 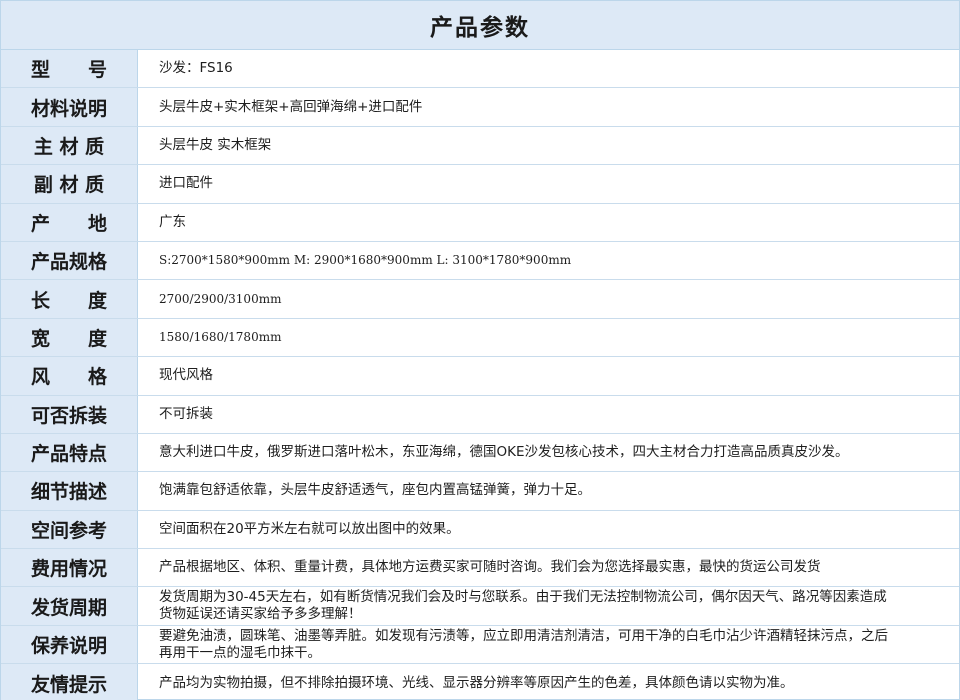 I want to click on row-label: 产品特点, so click(x=69, y=452).